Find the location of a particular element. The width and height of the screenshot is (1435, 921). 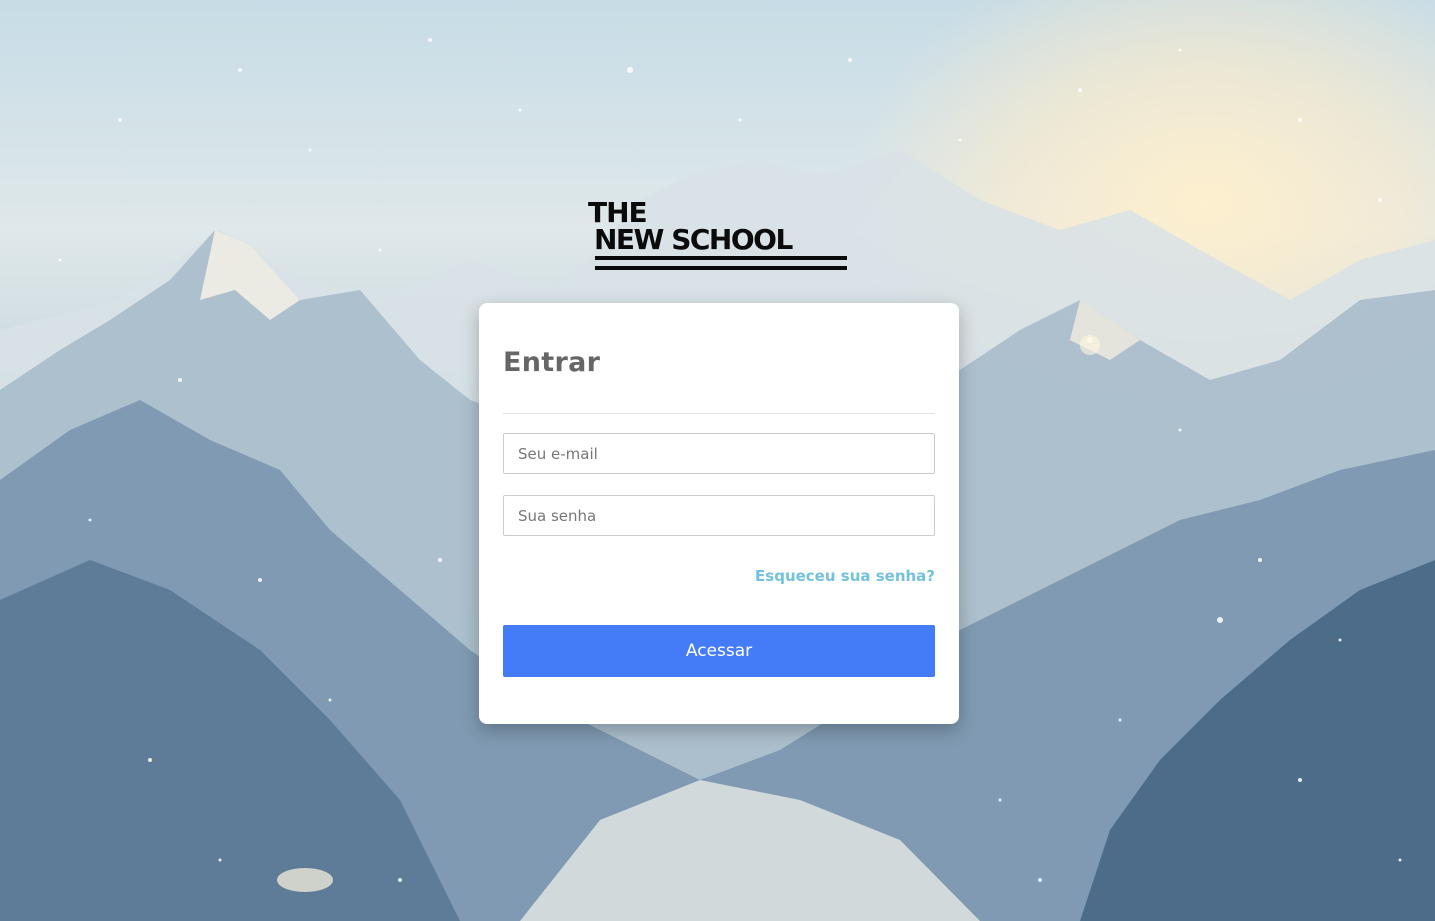

logo-bar-top is located at coordinates (721, 258).